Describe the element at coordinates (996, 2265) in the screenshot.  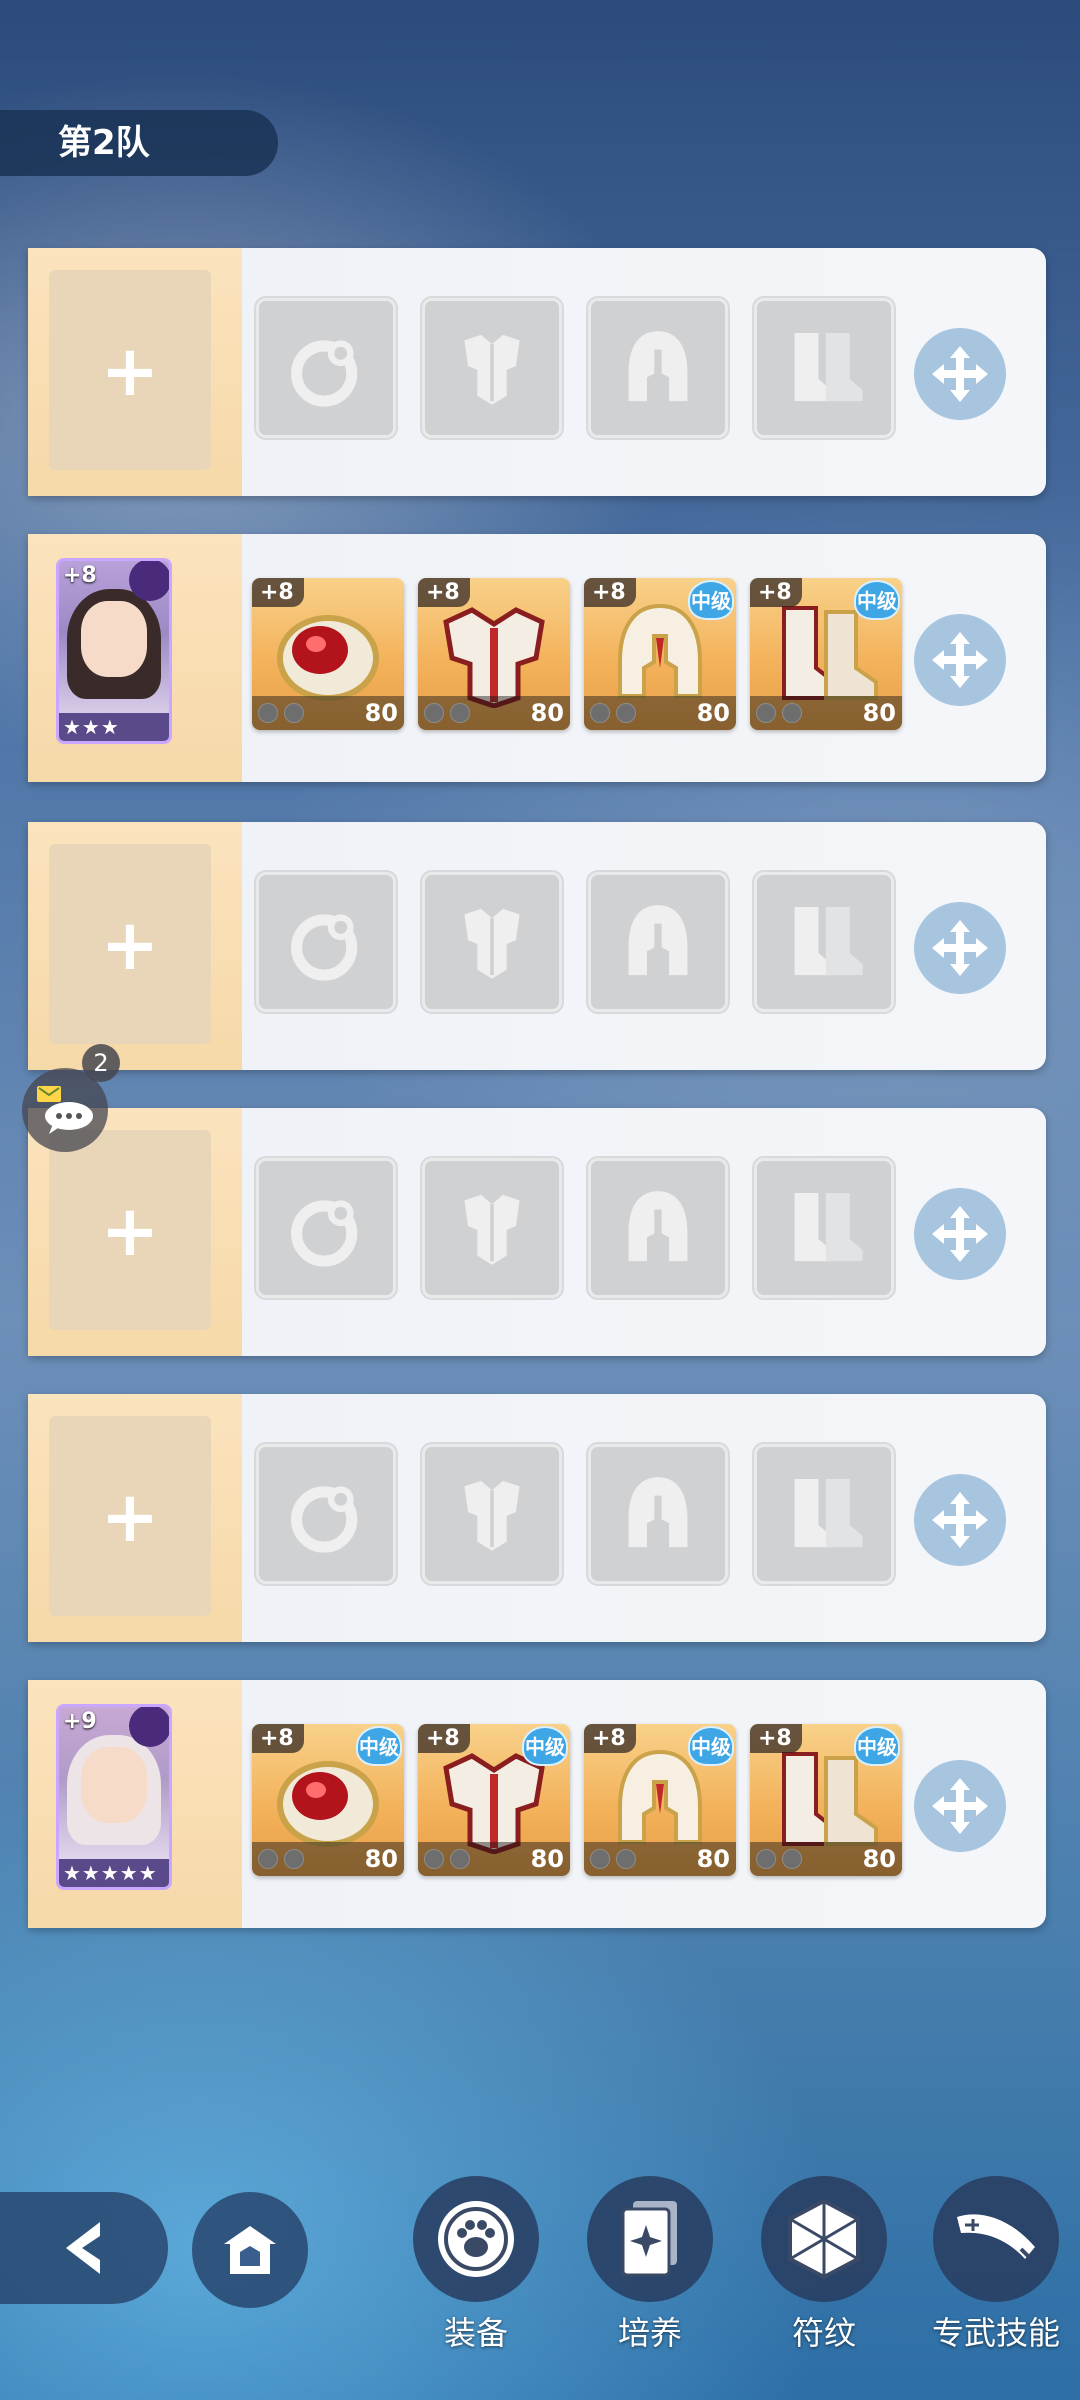
I see `nav-skill: 专武技能` at that location.